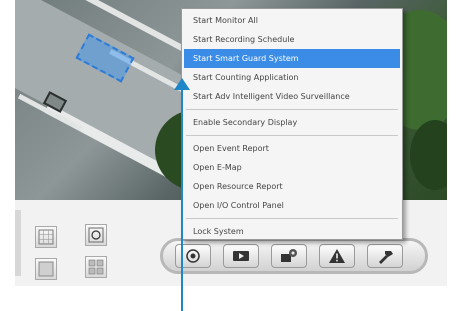 The image size is (456, 311). Describe the element at coordinates (292, 77) in the screenshot. I see `menu-item-start-counting-application: Start Counting Application` at that location.